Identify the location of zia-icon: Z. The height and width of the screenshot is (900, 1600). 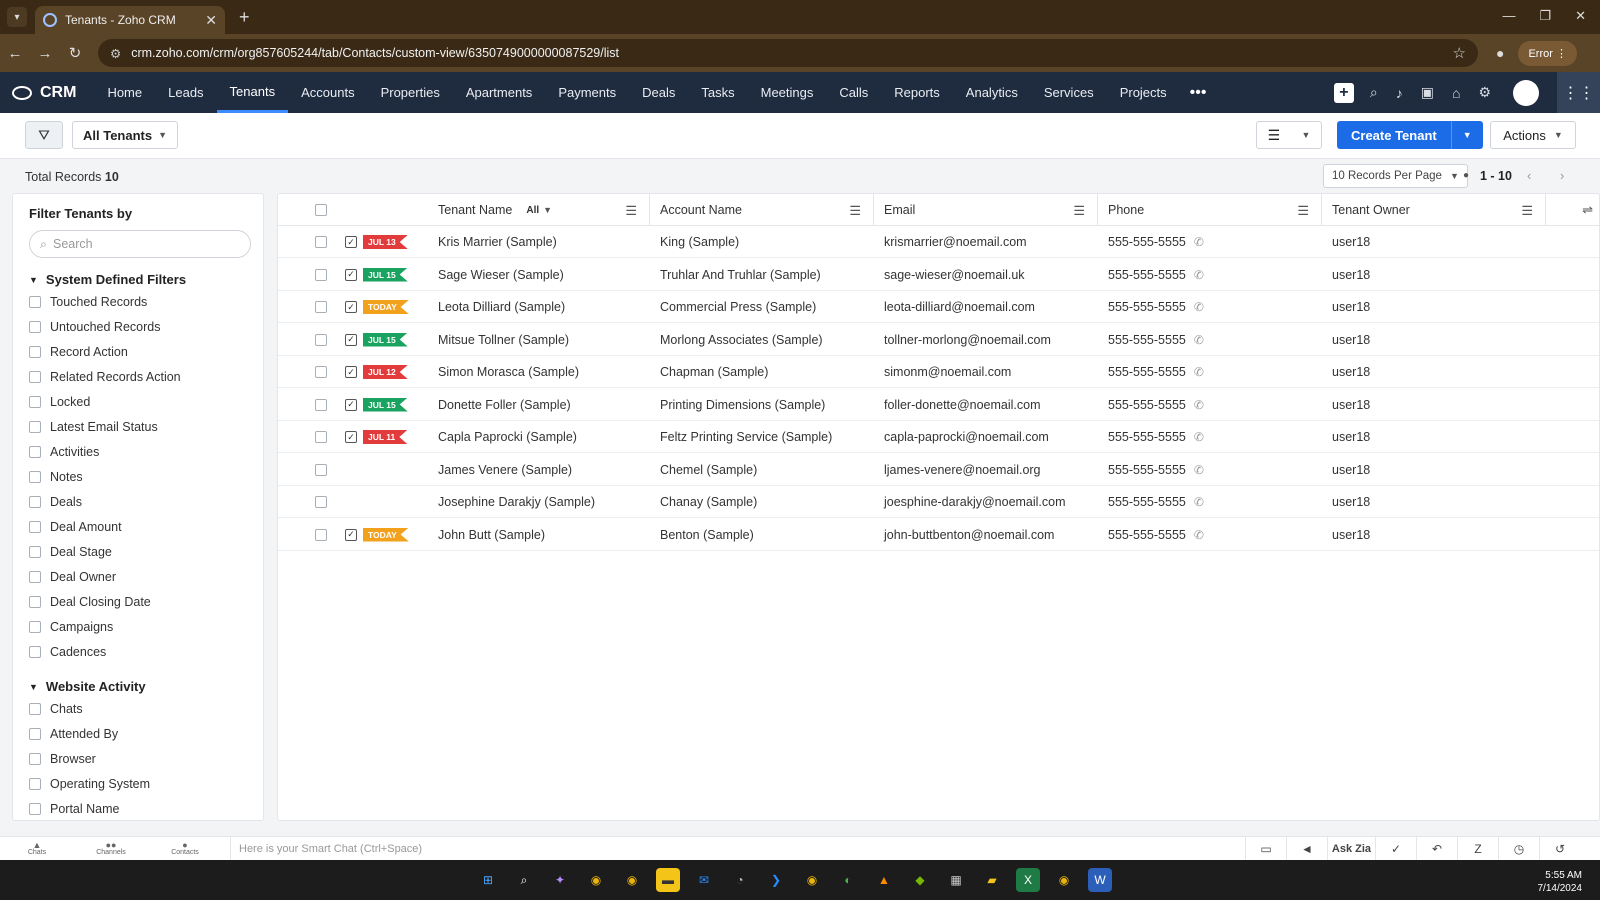
(1477, 848).